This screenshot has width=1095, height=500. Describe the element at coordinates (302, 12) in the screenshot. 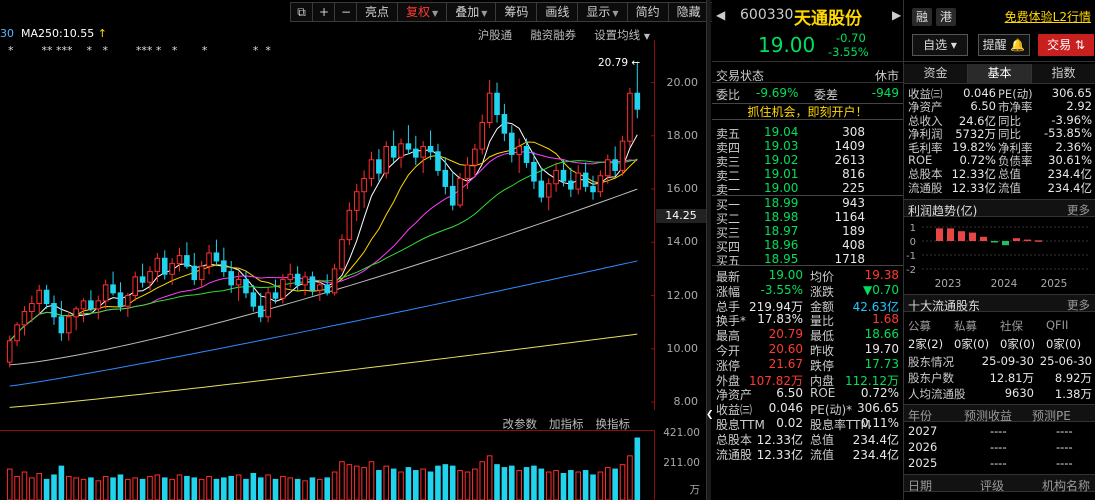

I see `window-icon: ⧉` at that location.